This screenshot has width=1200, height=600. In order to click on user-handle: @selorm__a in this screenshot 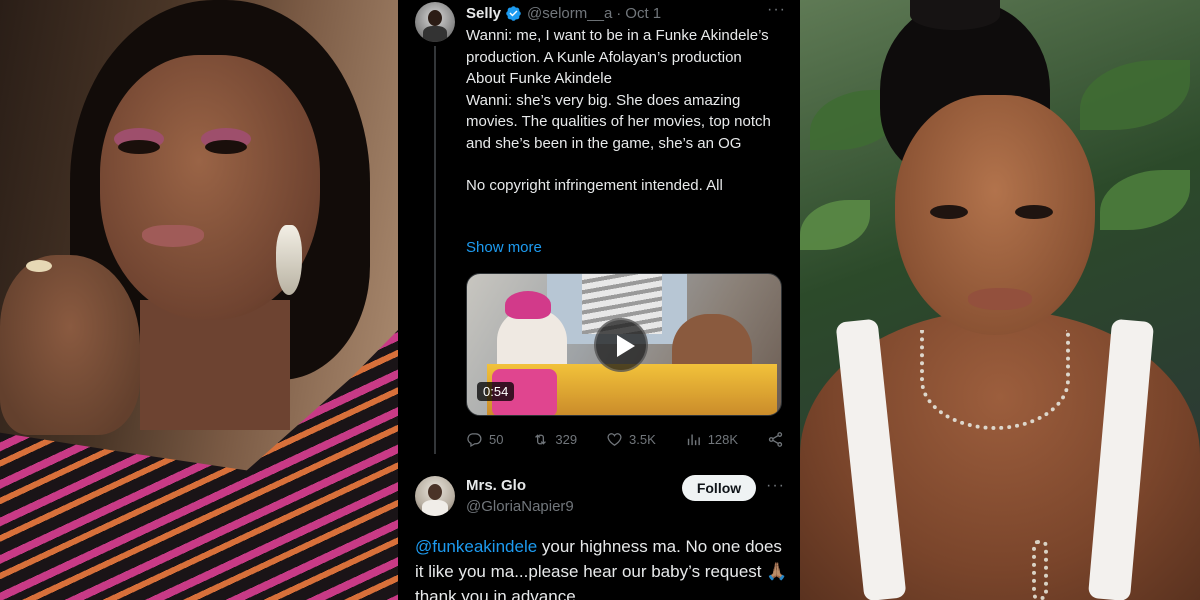, I will do `click(569, 13)`.